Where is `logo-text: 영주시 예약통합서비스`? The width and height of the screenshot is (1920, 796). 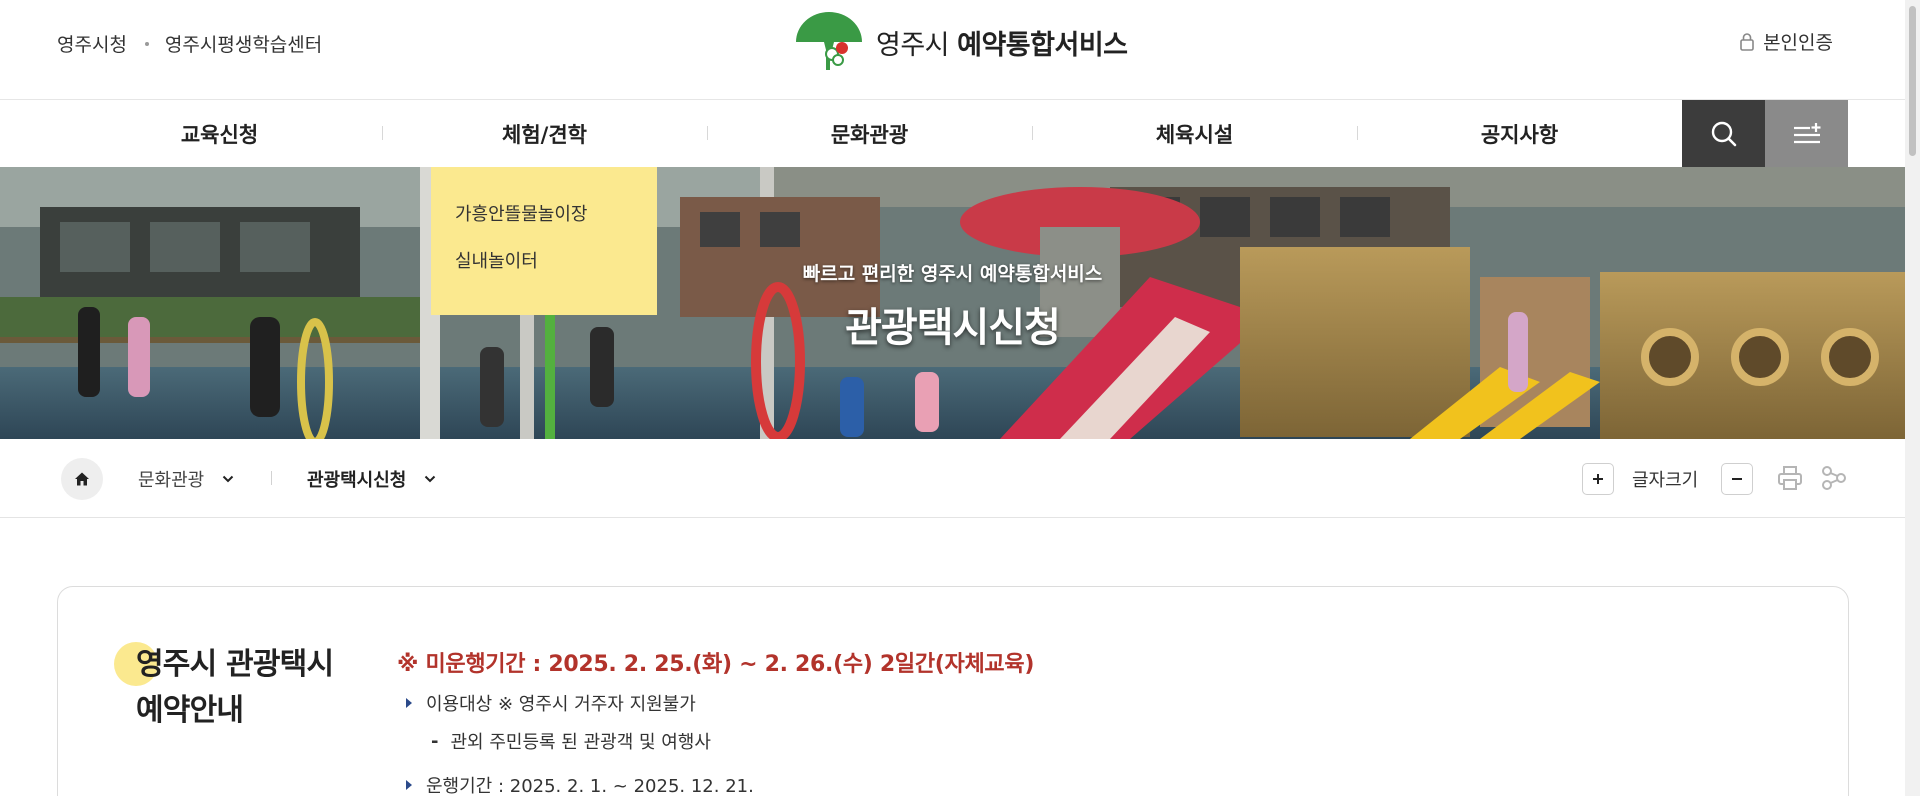 logo-text: 영주시 예약통합서비스 is located at coordinates (1002, 42).